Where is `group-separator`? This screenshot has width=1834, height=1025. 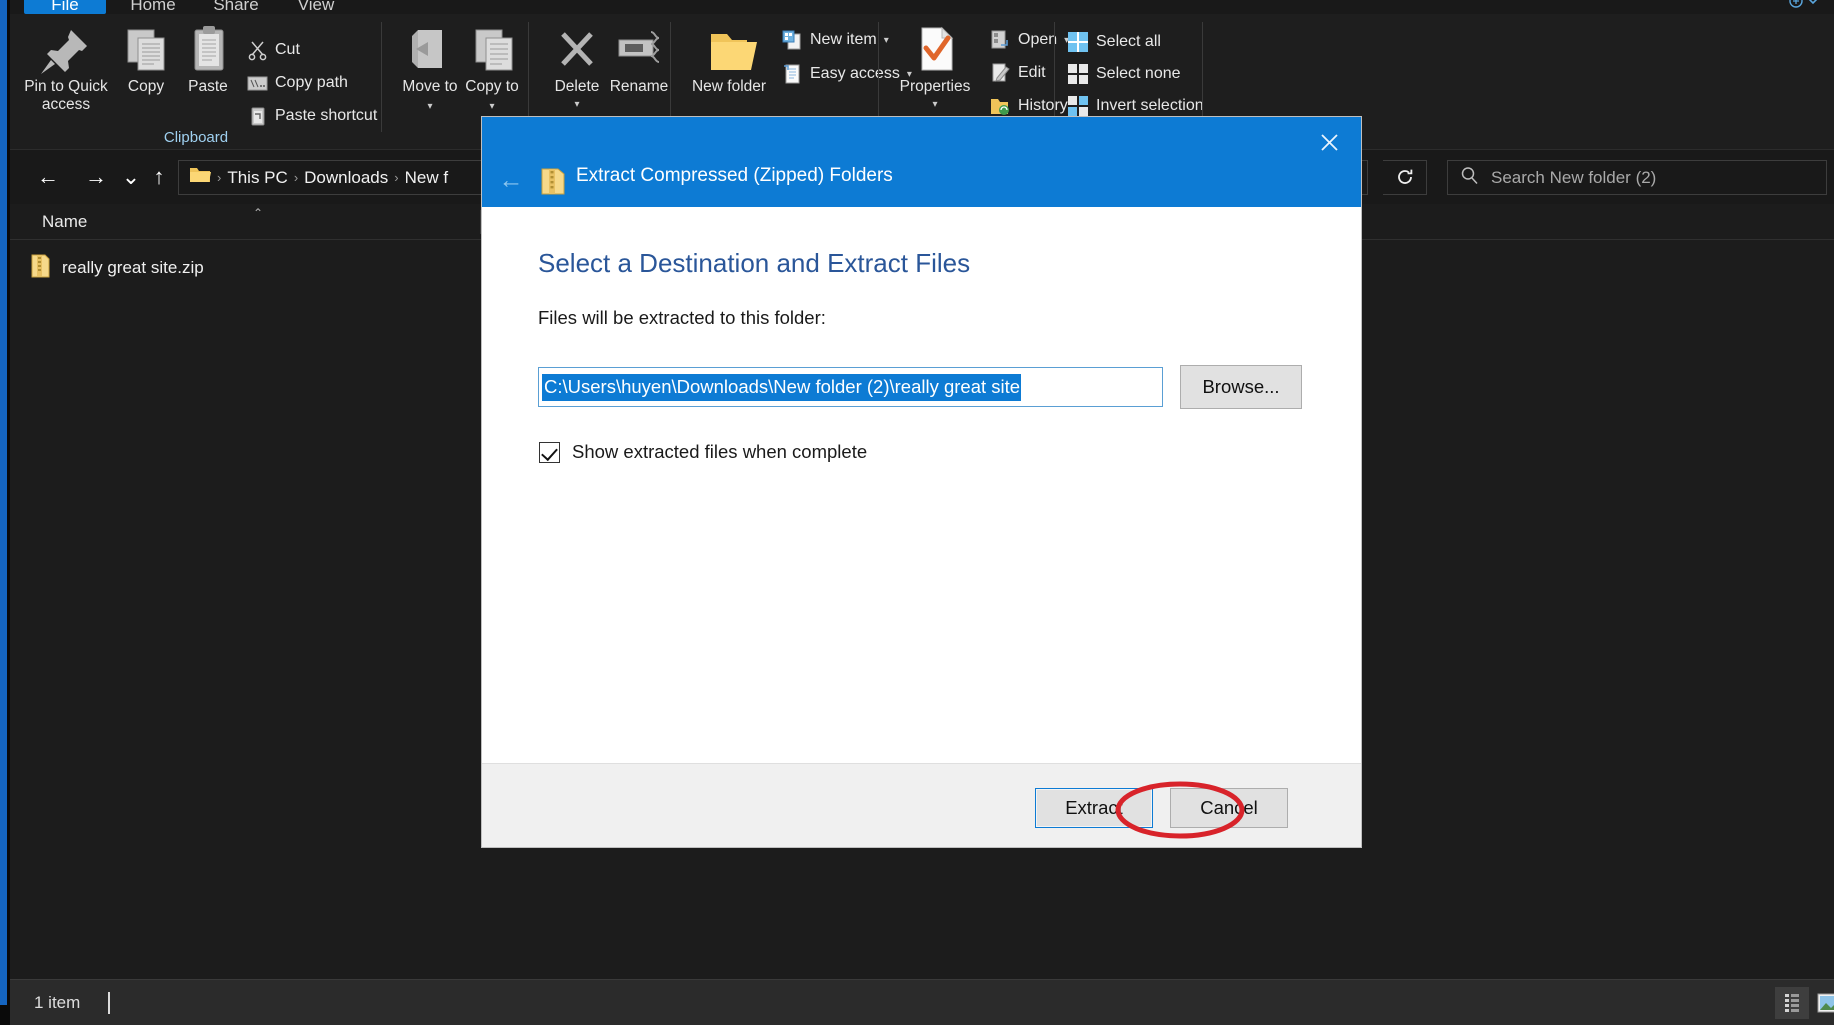 group-separator is located at coordinates (1202, 77).